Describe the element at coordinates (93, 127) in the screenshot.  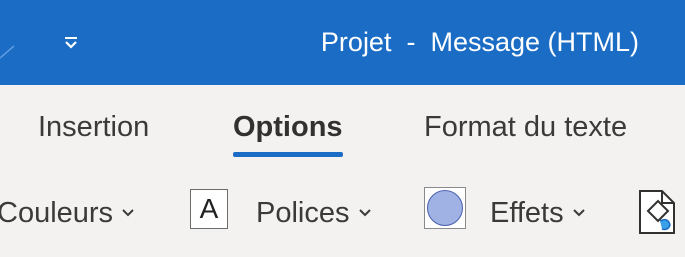
I see `tab-insertion: Insertion` at that location.